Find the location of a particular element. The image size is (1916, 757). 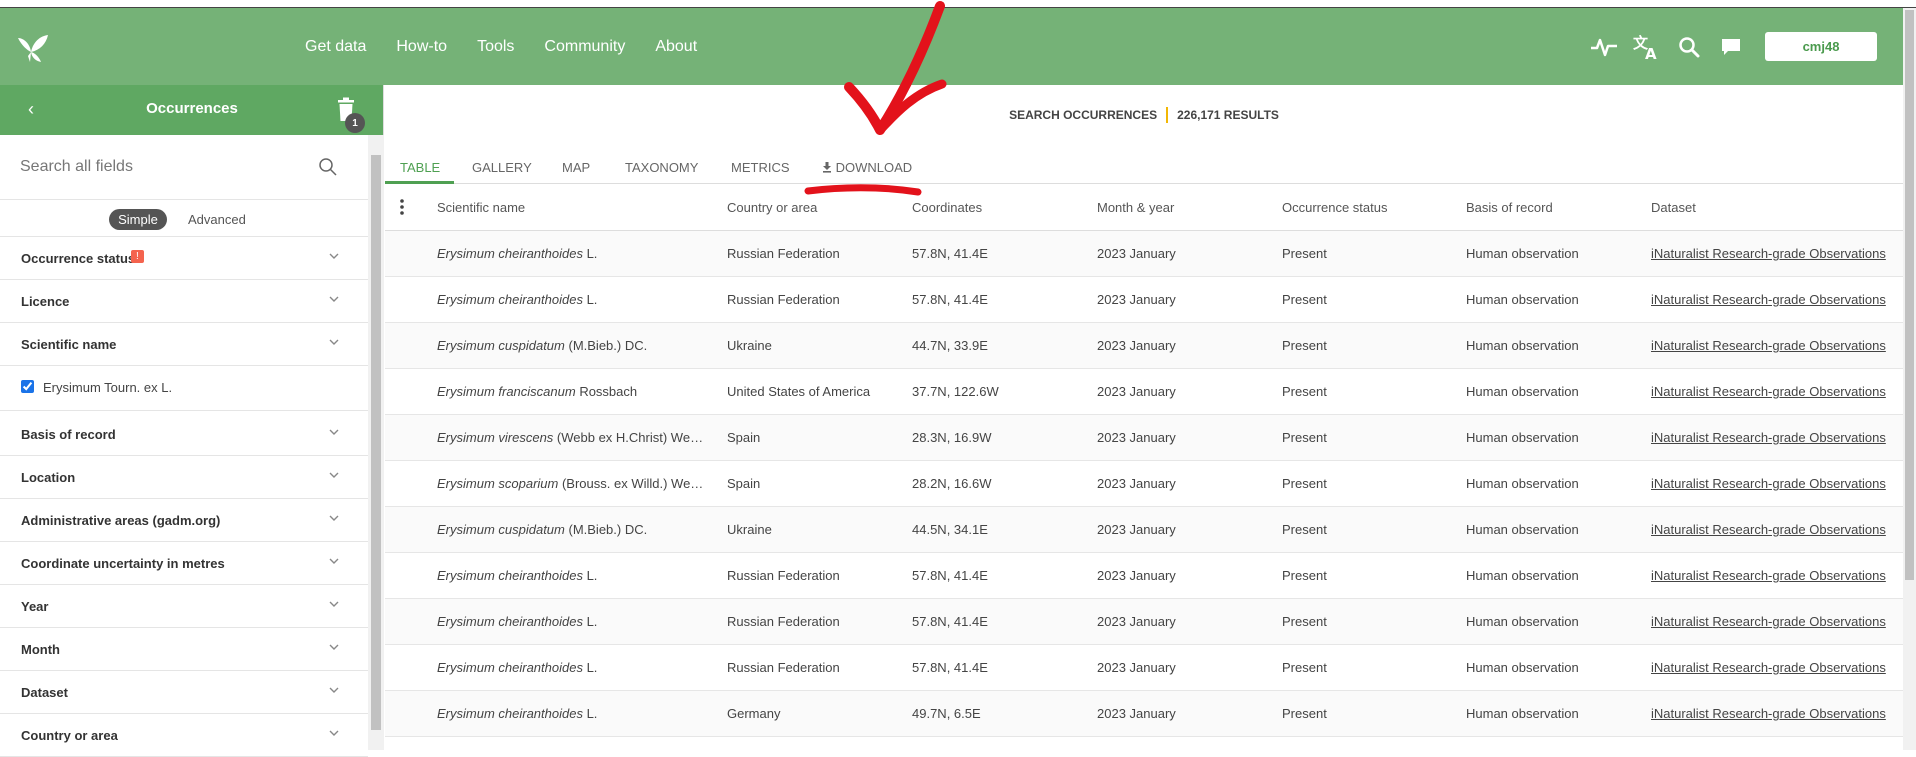

feedback-icon is located at coordinates (1731, 47).